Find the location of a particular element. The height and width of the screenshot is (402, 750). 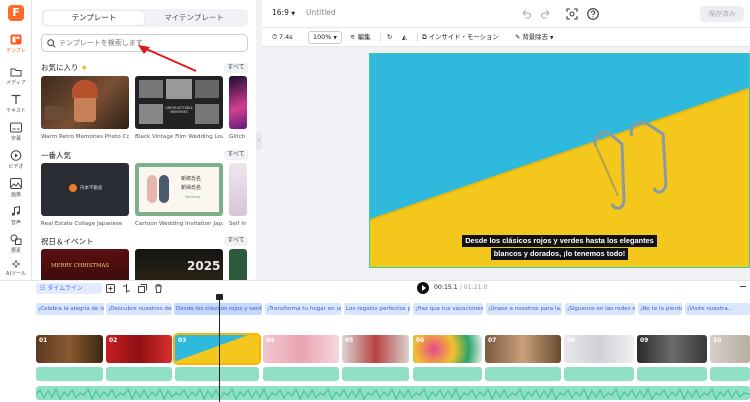

clip-number: 10 is located at coordinates (717, 340).